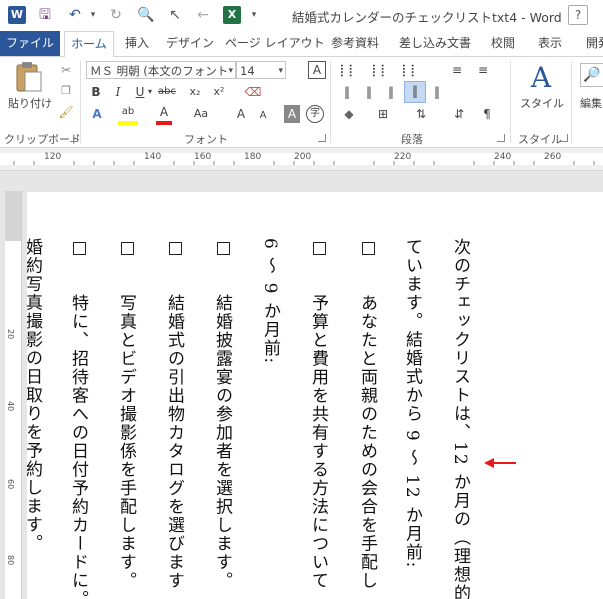 The height and width of the screenshot is (599, 603). Describe the element at coordinates (128, 114) in the screenshot. I see `highlight-color-icon: ab` at that location.